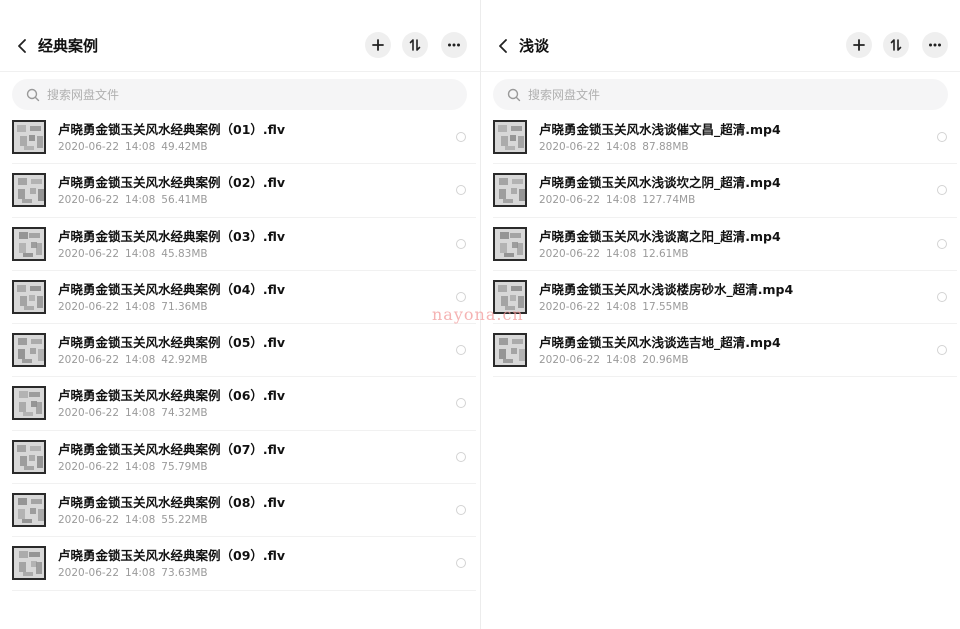 This screenshot has height=629, width=960. I want to click on file-size: 87.88MB, so click(665, 147).